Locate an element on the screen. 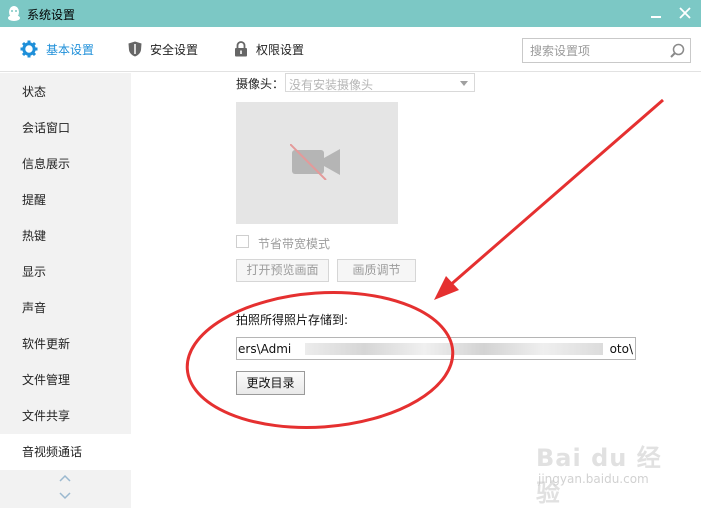 Image resolution: width=701 pixels, height=508 pixels. window-title: 系统设置 is located at coordinates (51, 15).